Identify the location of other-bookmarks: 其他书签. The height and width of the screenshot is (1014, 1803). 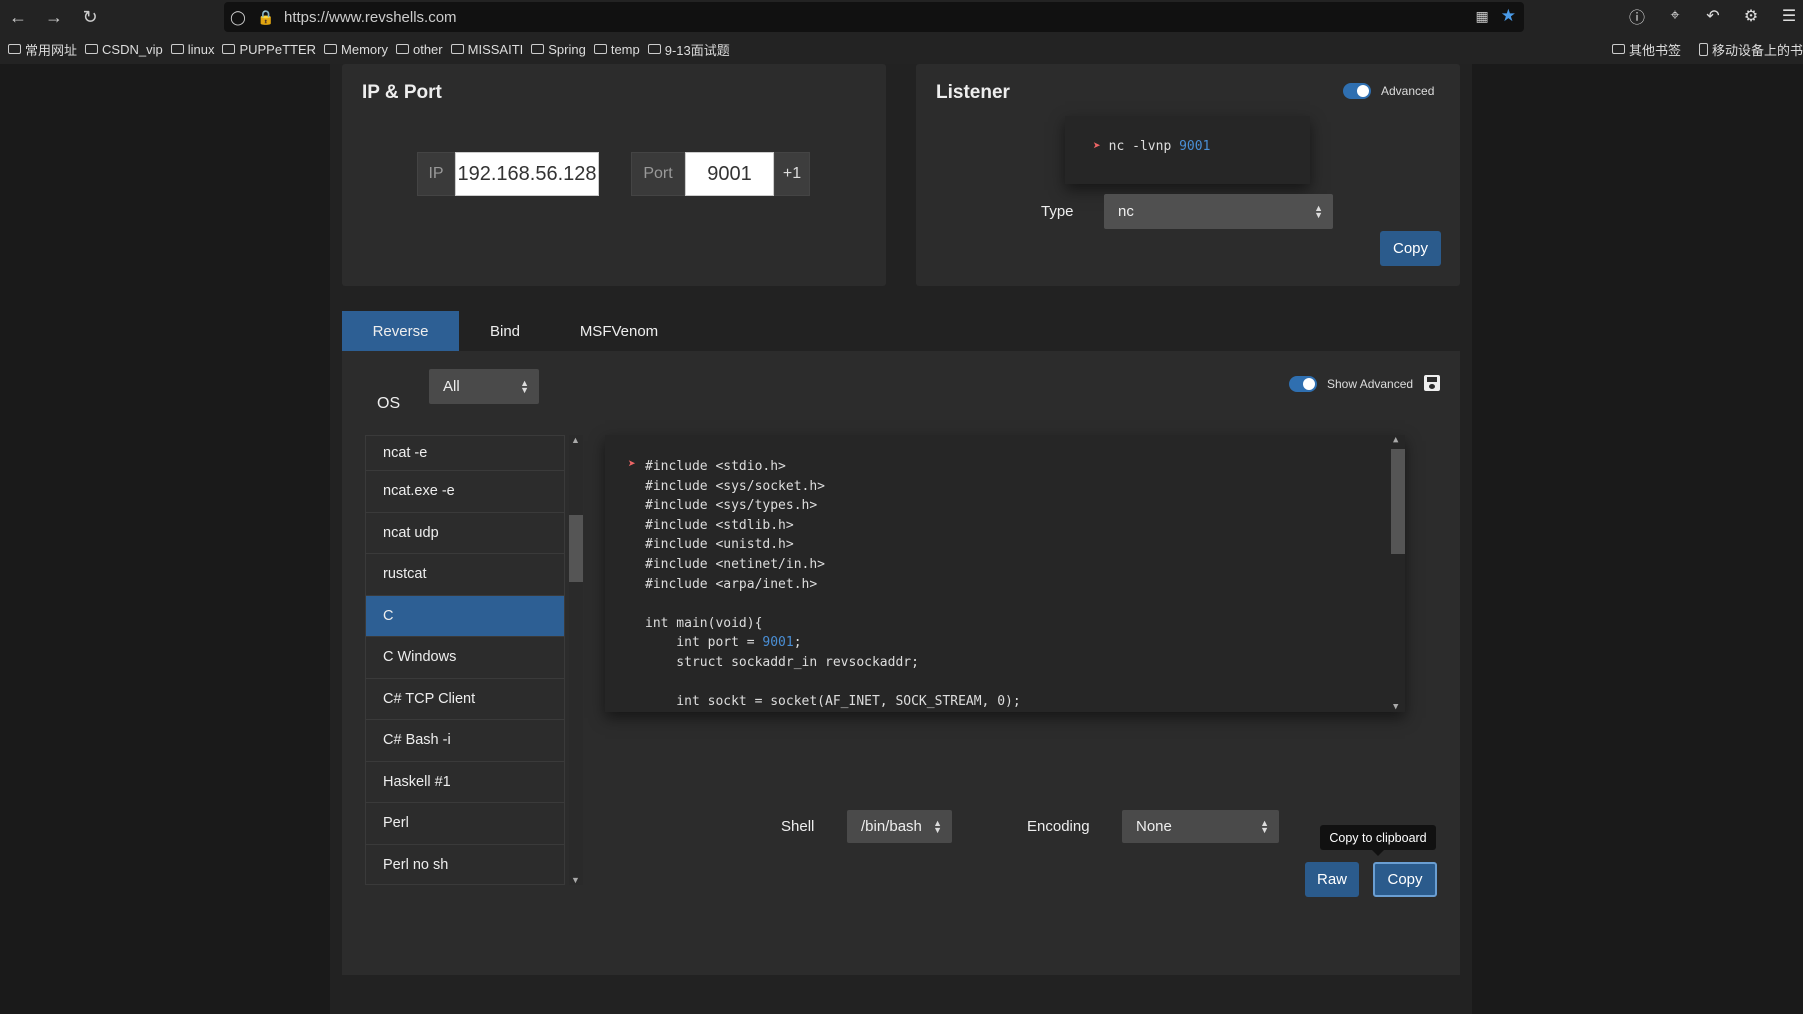
(1646, 49).